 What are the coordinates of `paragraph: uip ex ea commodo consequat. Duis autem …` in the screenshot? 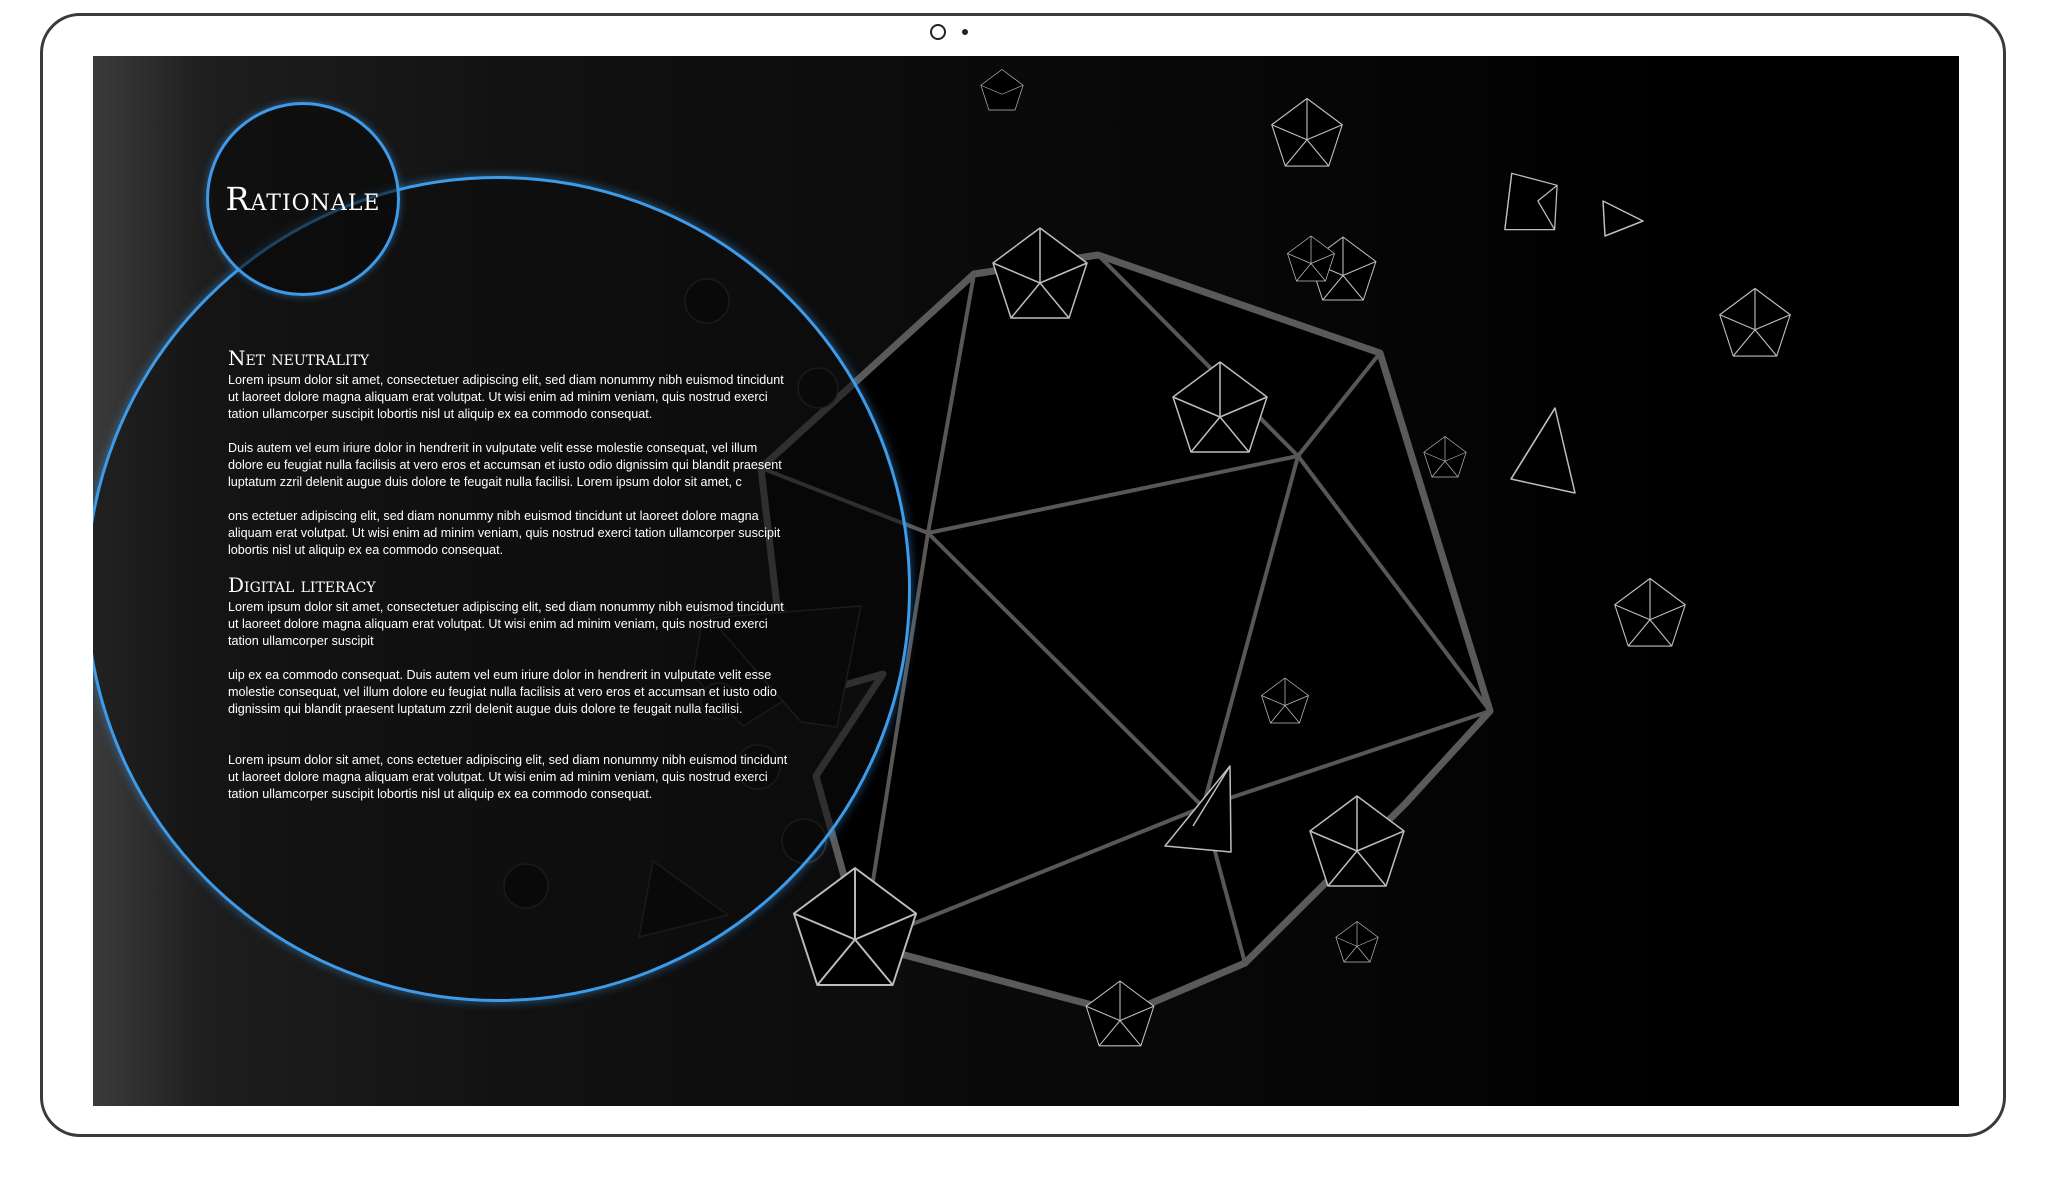 It's located at (502, 692).